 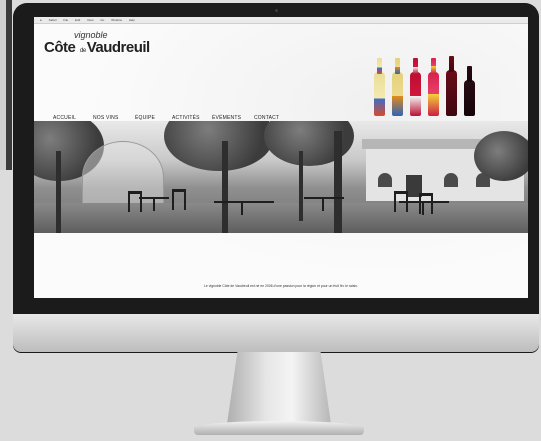 What do you see at coordinates (41, 20) in the screenshot?
I see `apple-icon: ●` at bounding box center [41, 20].